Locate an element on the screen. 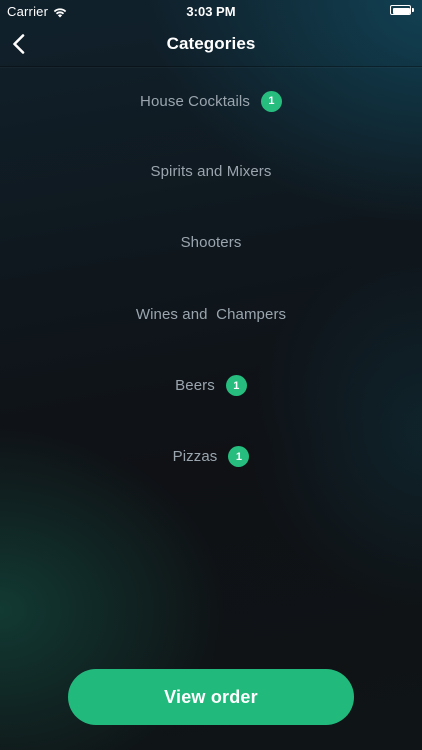 This screenshot has width=422, height=750. battery-tip is located at coordinates (413, 10).